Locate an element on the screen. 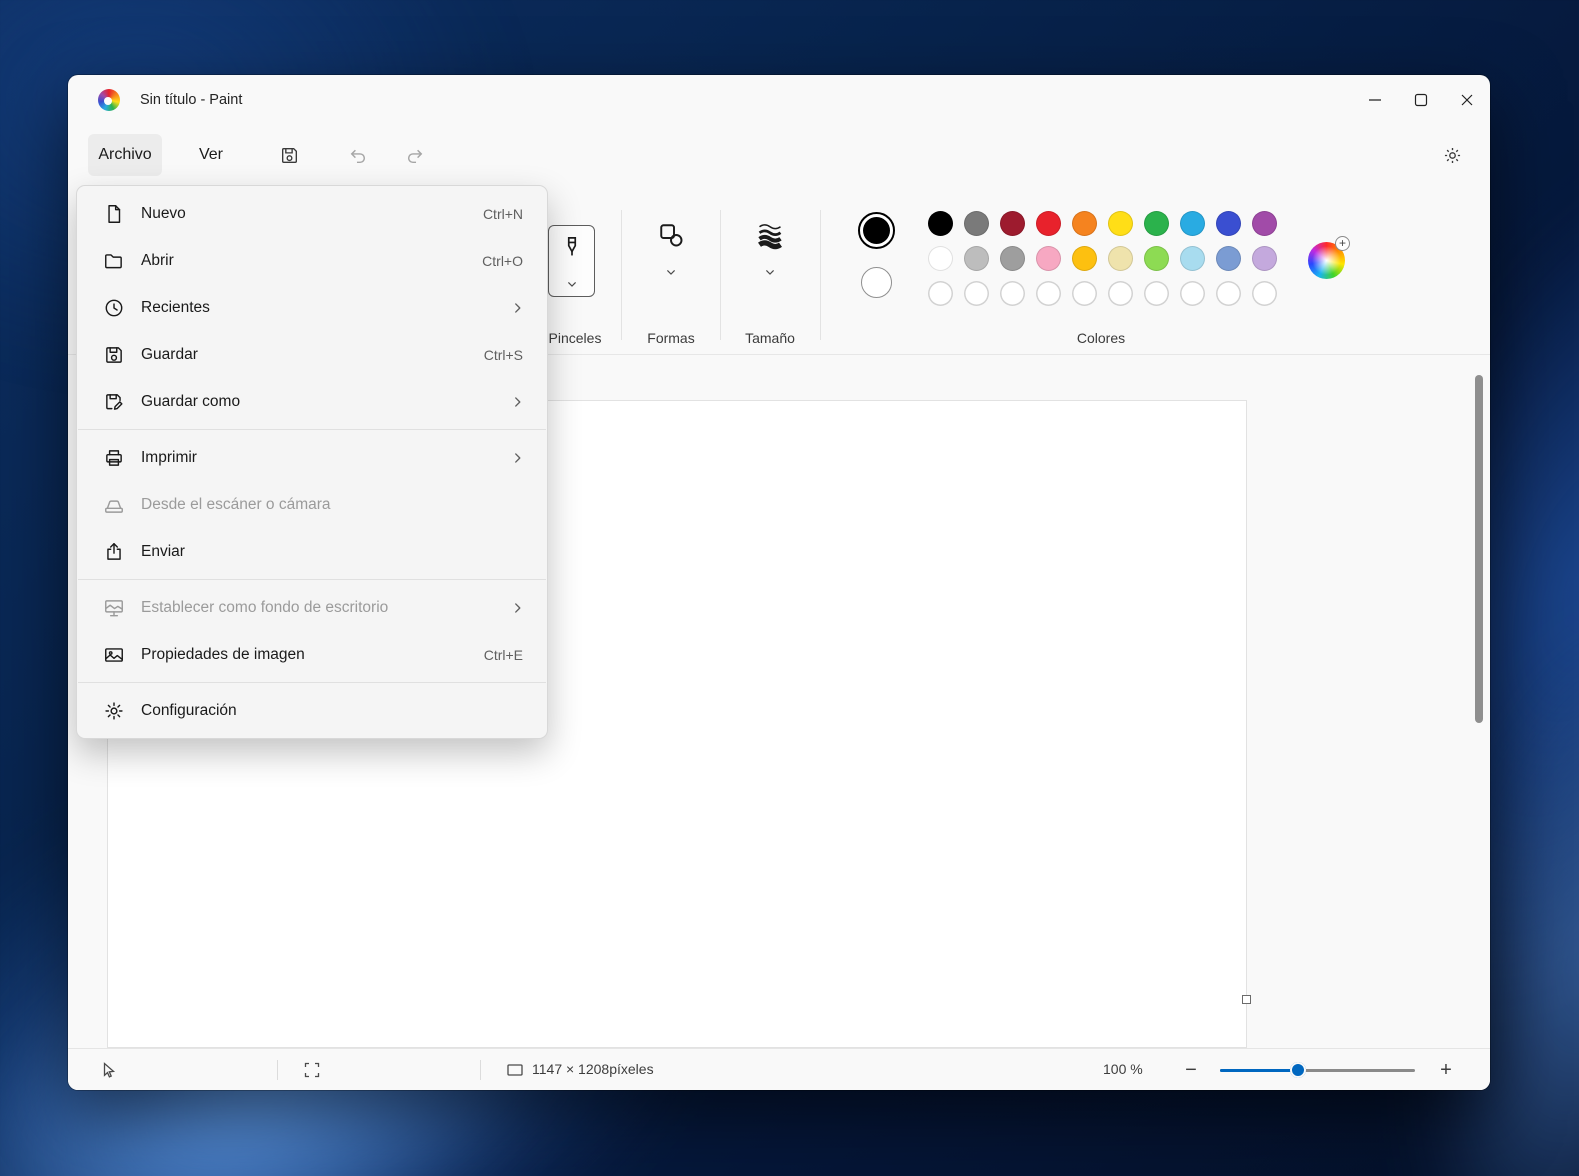  menu-item-label: Guardar is located at coordinates (169, 354).